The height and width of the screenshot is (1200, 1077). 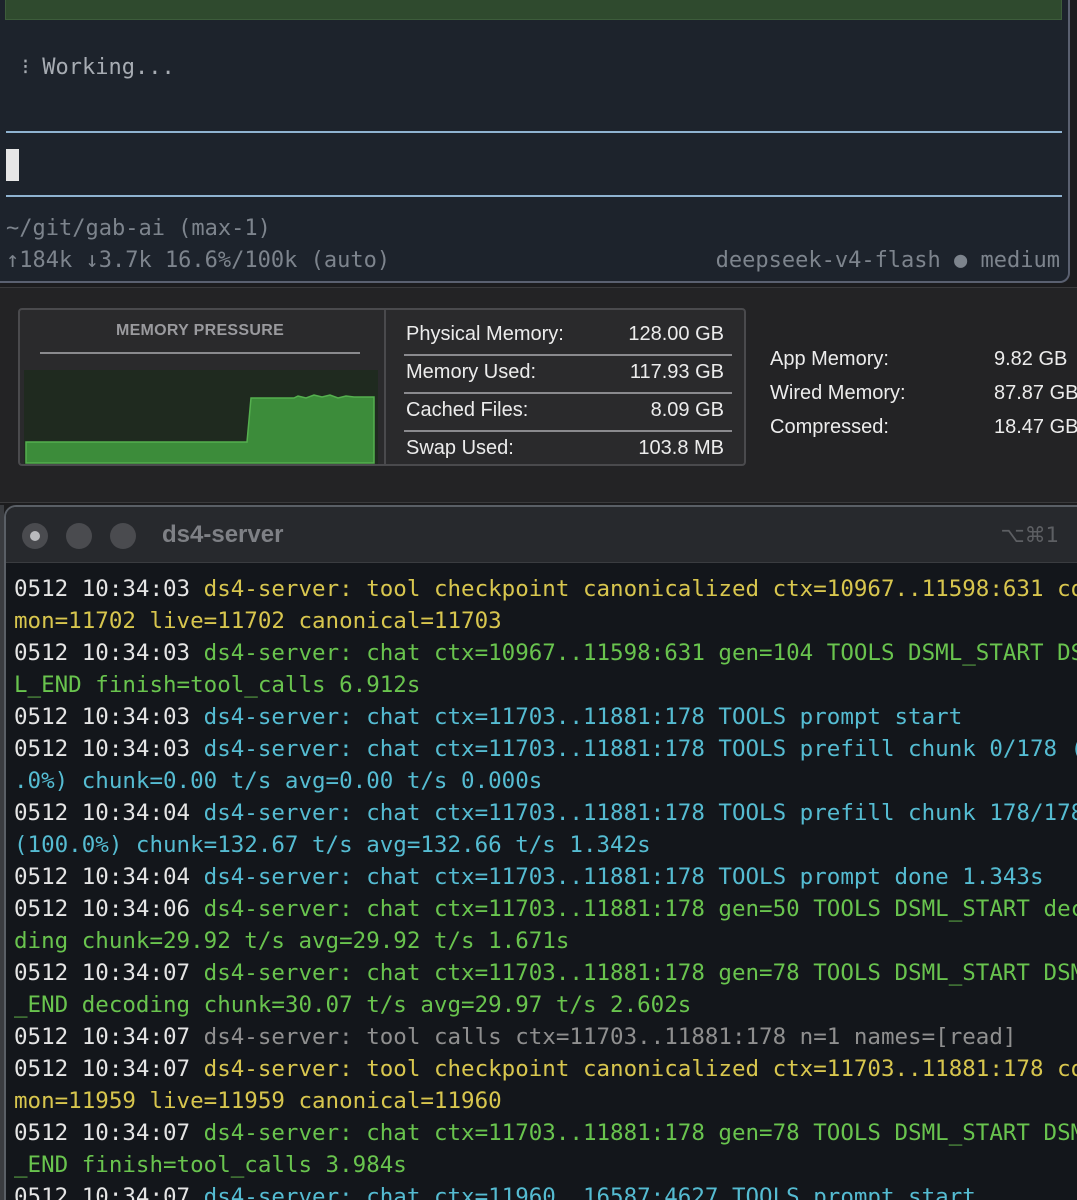 I want to click on output-block, so click(x=533, y=10).